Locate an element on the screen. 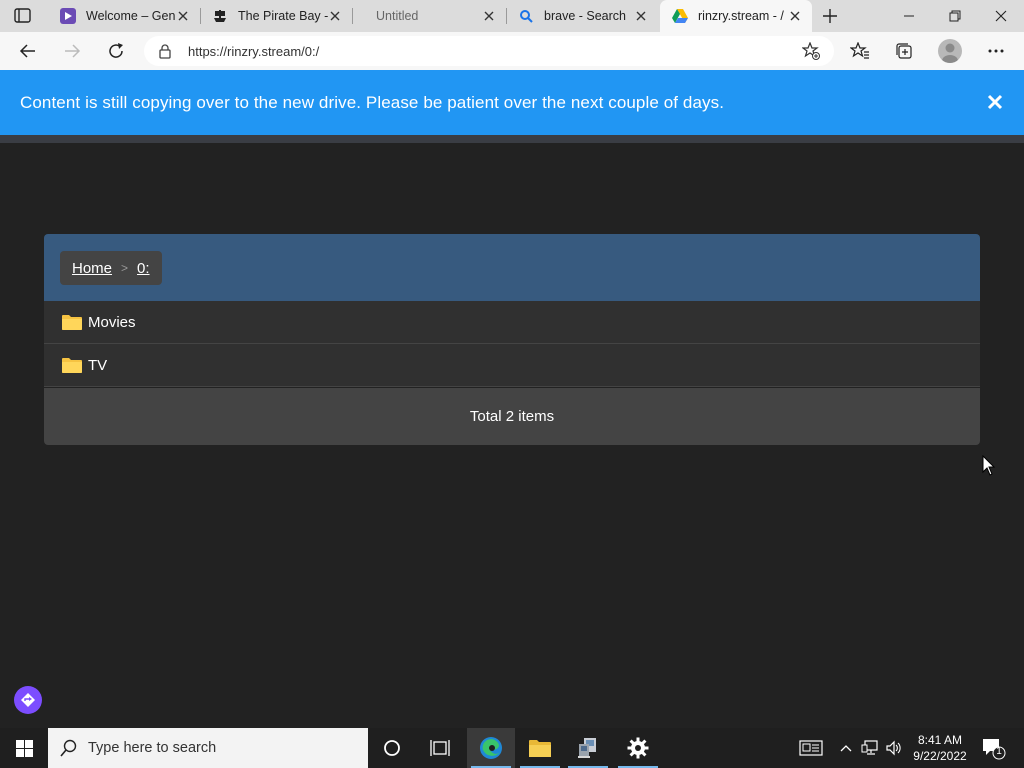  tab-rinzry-stream: rinzry.stream - / is located at coordinates (736, 16).